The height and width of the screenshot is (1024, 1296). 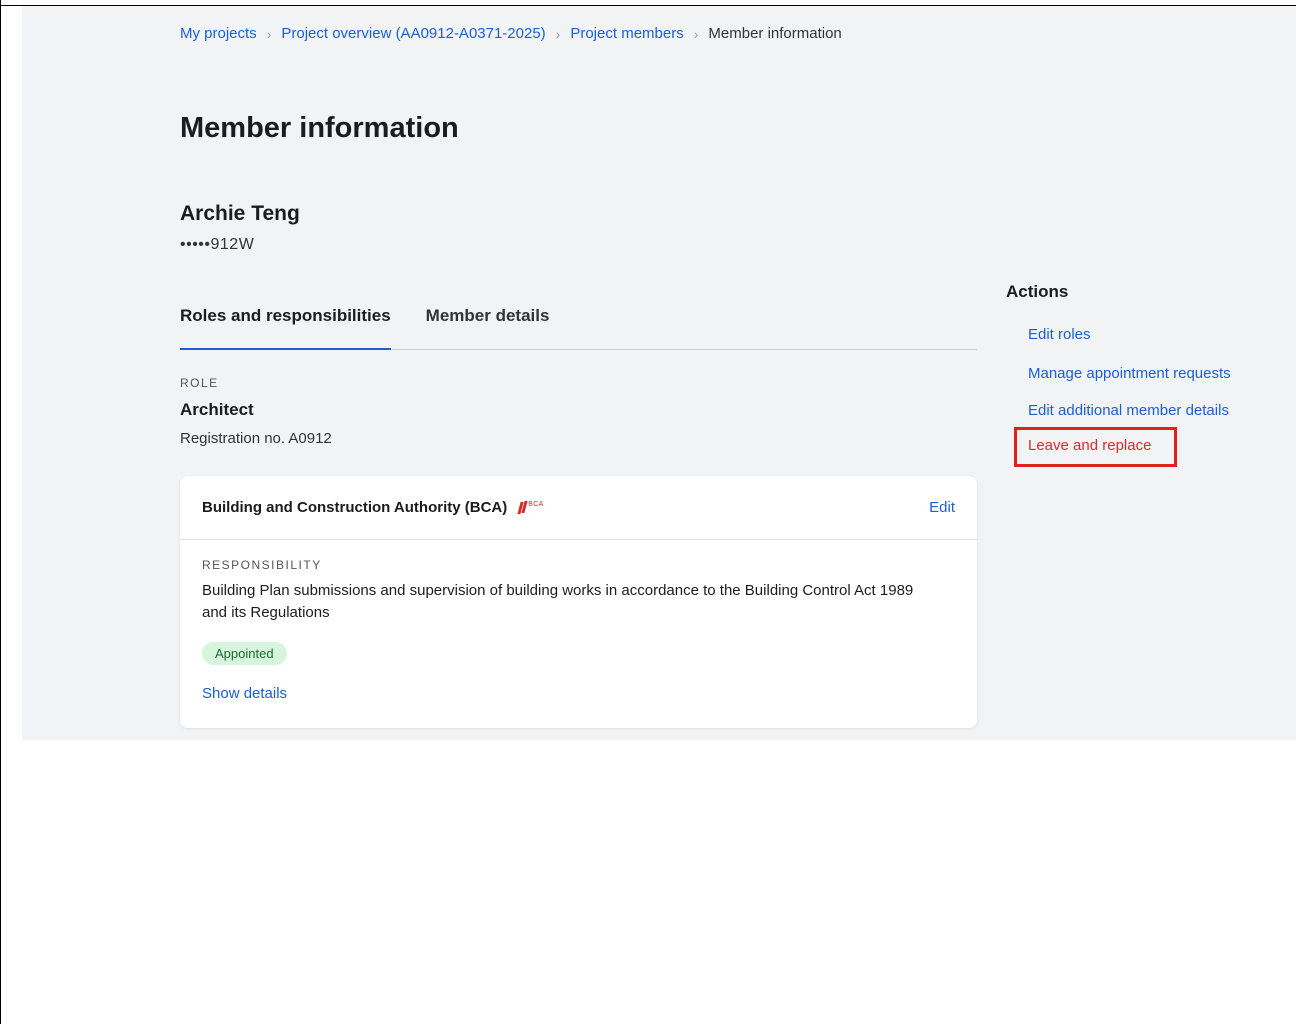 What do you see at coordinates (217, 244) in the screenshot?
I see `member-masked-id: •••••912W` at bounding box center [217, 244].